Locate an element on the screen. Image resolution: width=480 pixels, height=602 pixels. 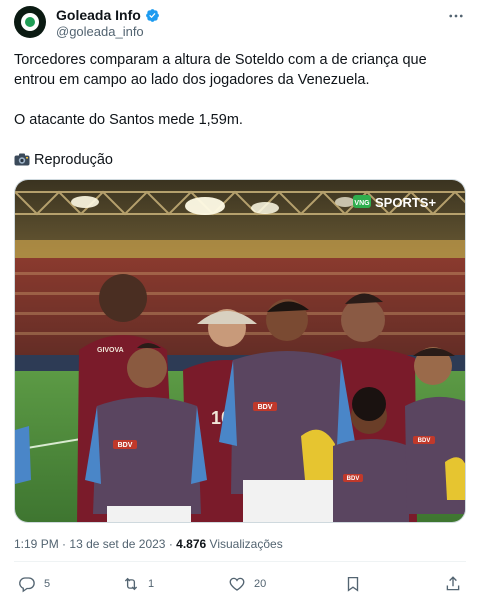
svg-text: GIVOVA is located at coordinates (110, 350).